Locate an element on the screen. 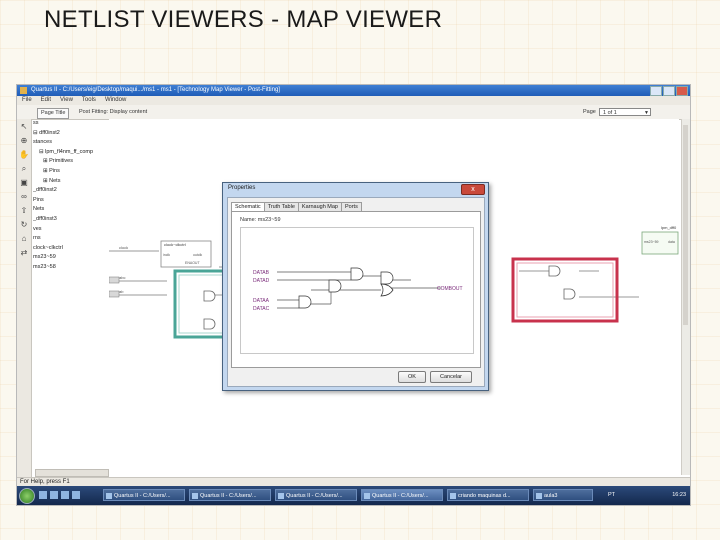  tree-item: stances is located at coordinates (70, 143).